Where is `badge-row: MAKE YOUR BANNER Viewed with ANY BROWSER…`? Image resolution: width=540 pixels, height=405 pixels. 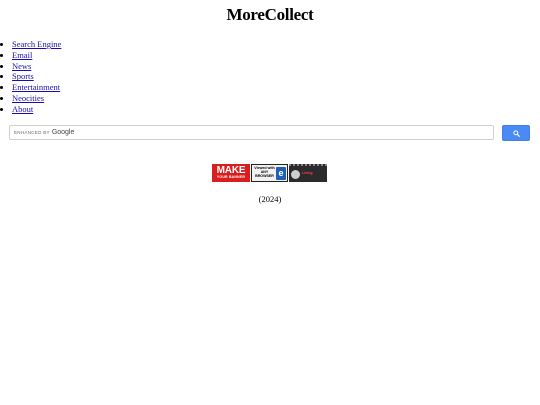
badge-row: MAKE YOUR BANNER Viewed with ANY BROWSER… is located at coordinates (269, 173).